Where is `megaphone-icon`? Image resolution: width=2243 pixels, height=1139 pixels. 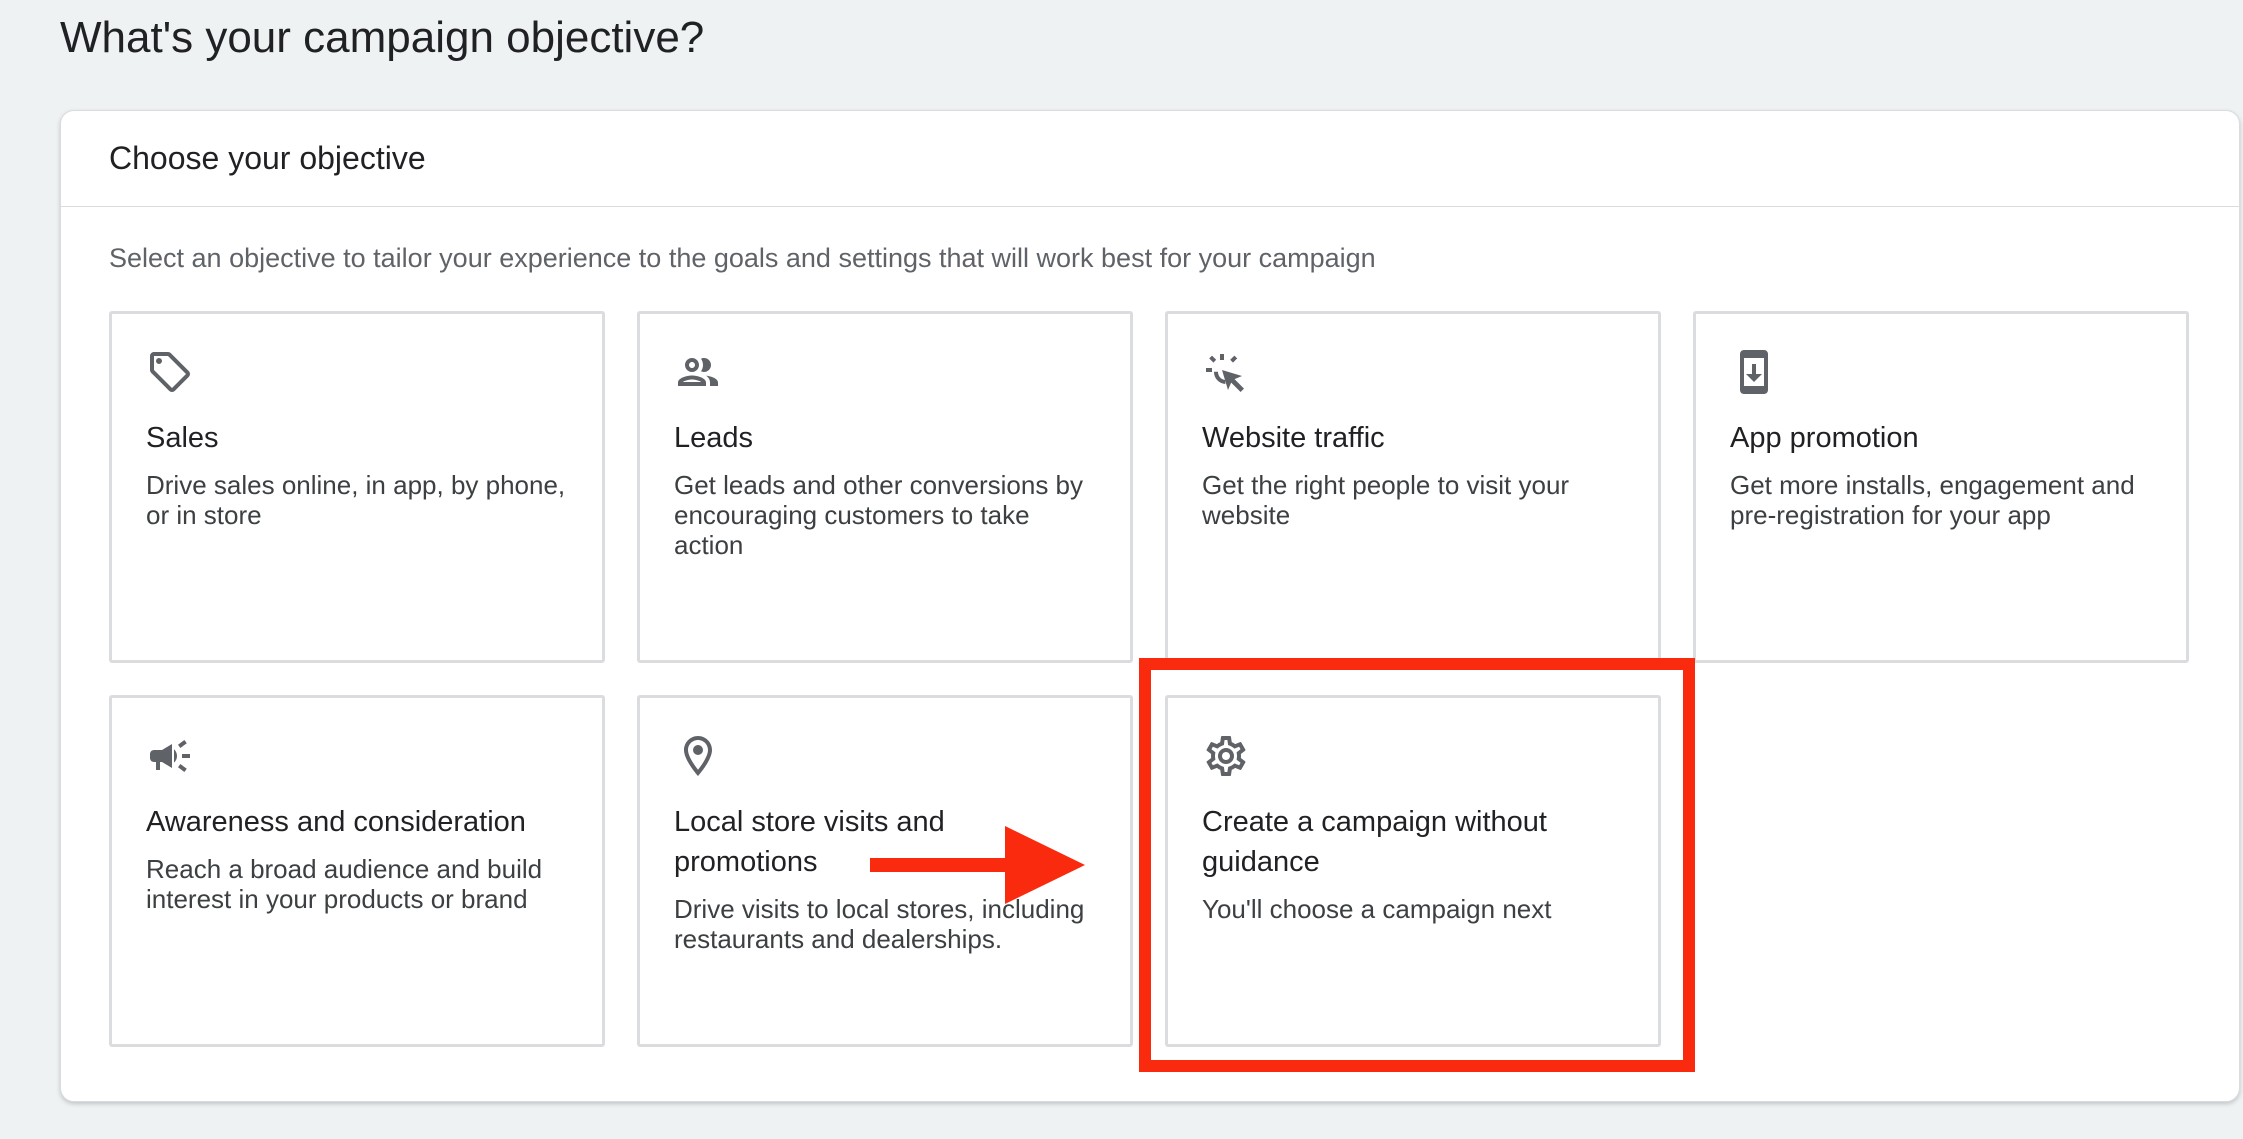
megaphone-icon is located at coordinates (170, 756).